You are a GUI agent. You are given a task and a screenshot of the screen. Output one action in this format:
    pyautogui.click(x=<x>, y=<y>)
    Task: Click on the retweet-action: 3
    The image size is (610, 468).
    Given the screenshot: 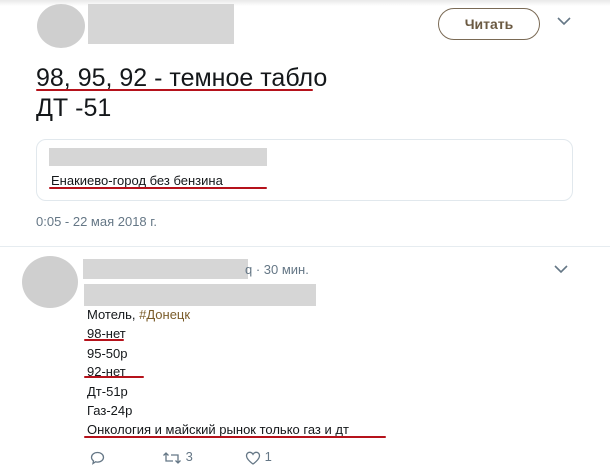 What is the action you would take?
    pyautogui.click(x=177, y=457)
    